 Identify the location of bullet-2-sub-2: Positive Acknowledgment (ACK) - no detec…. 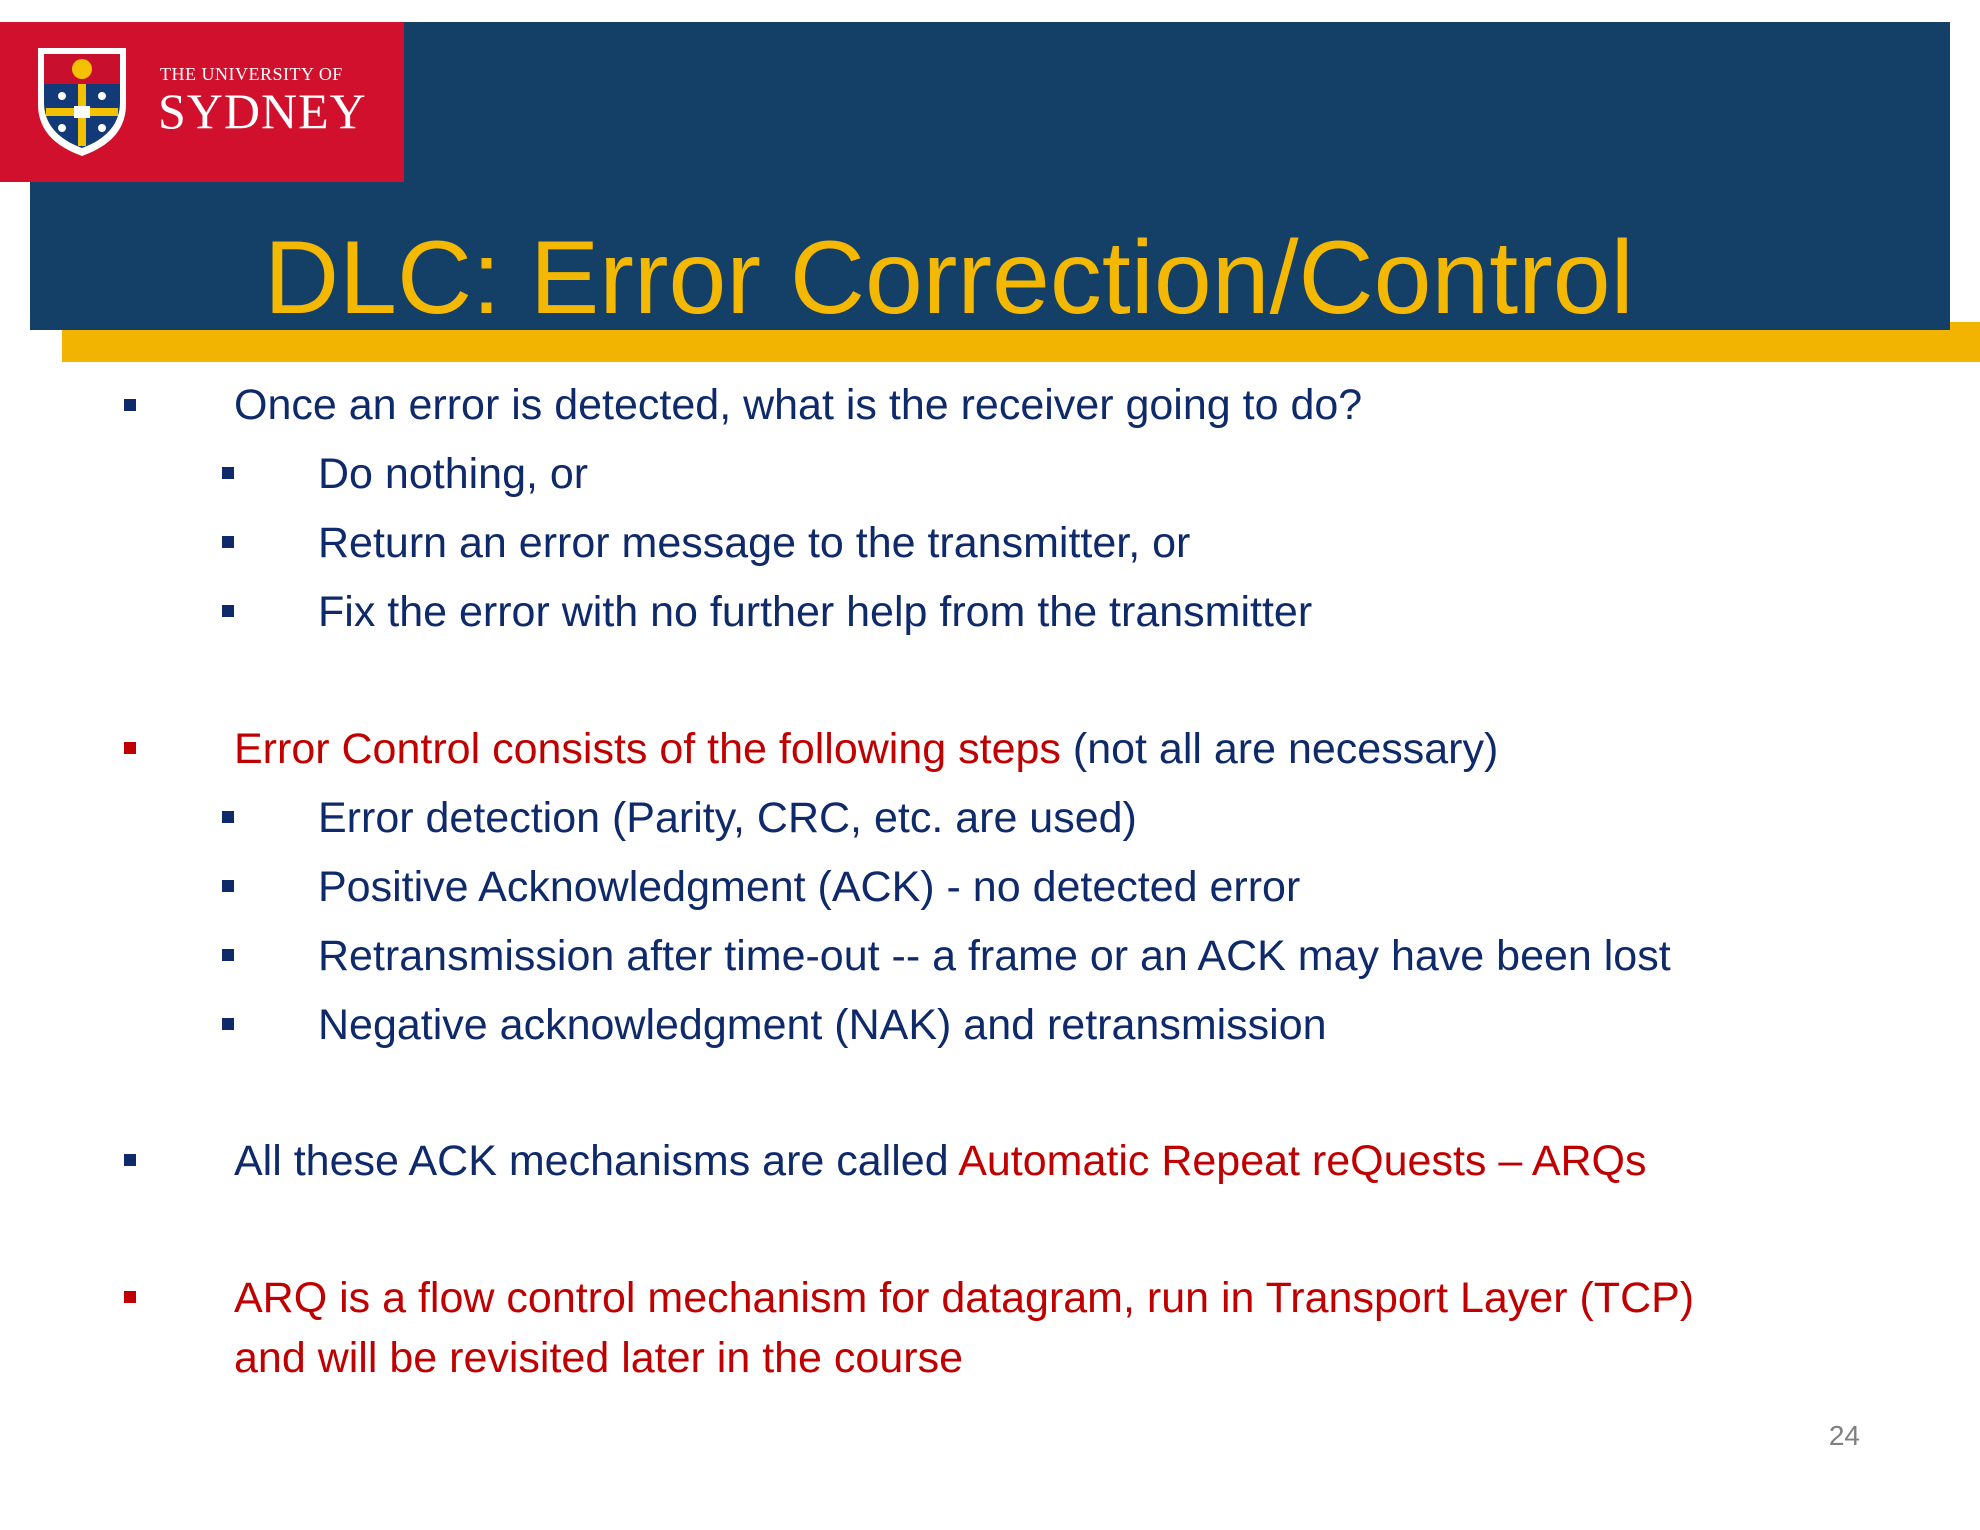
(809, 887).